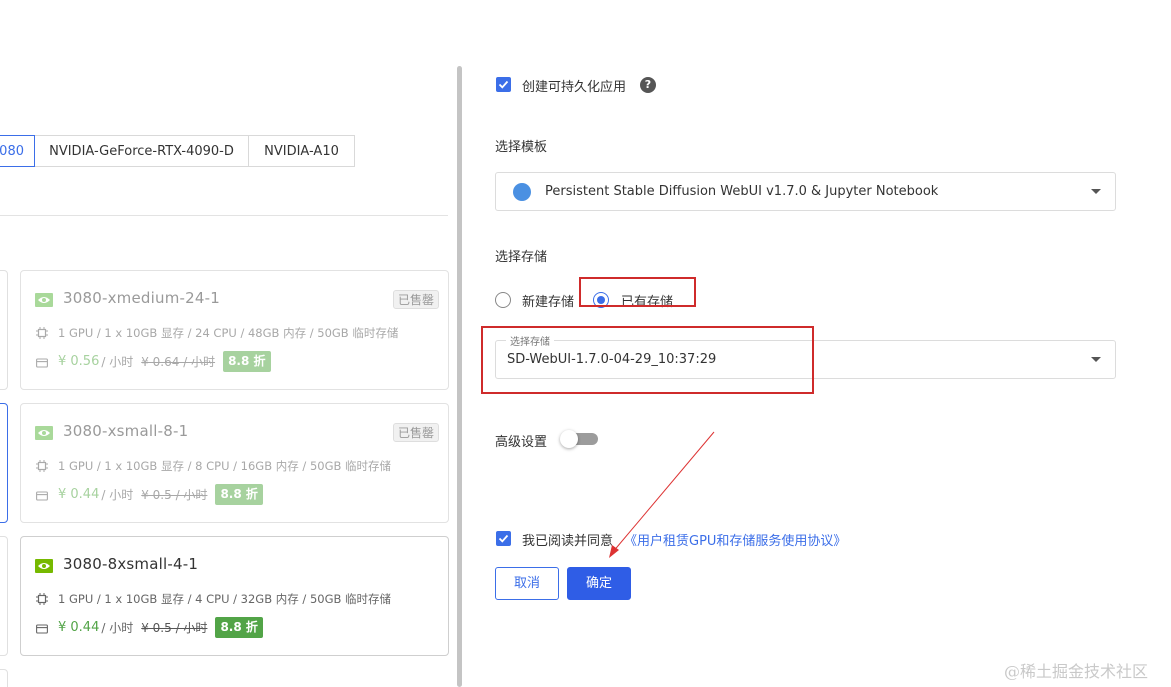 The height and width of the screenshot is (687, 1171). I want to click on scrollbar, so click(459, 376).